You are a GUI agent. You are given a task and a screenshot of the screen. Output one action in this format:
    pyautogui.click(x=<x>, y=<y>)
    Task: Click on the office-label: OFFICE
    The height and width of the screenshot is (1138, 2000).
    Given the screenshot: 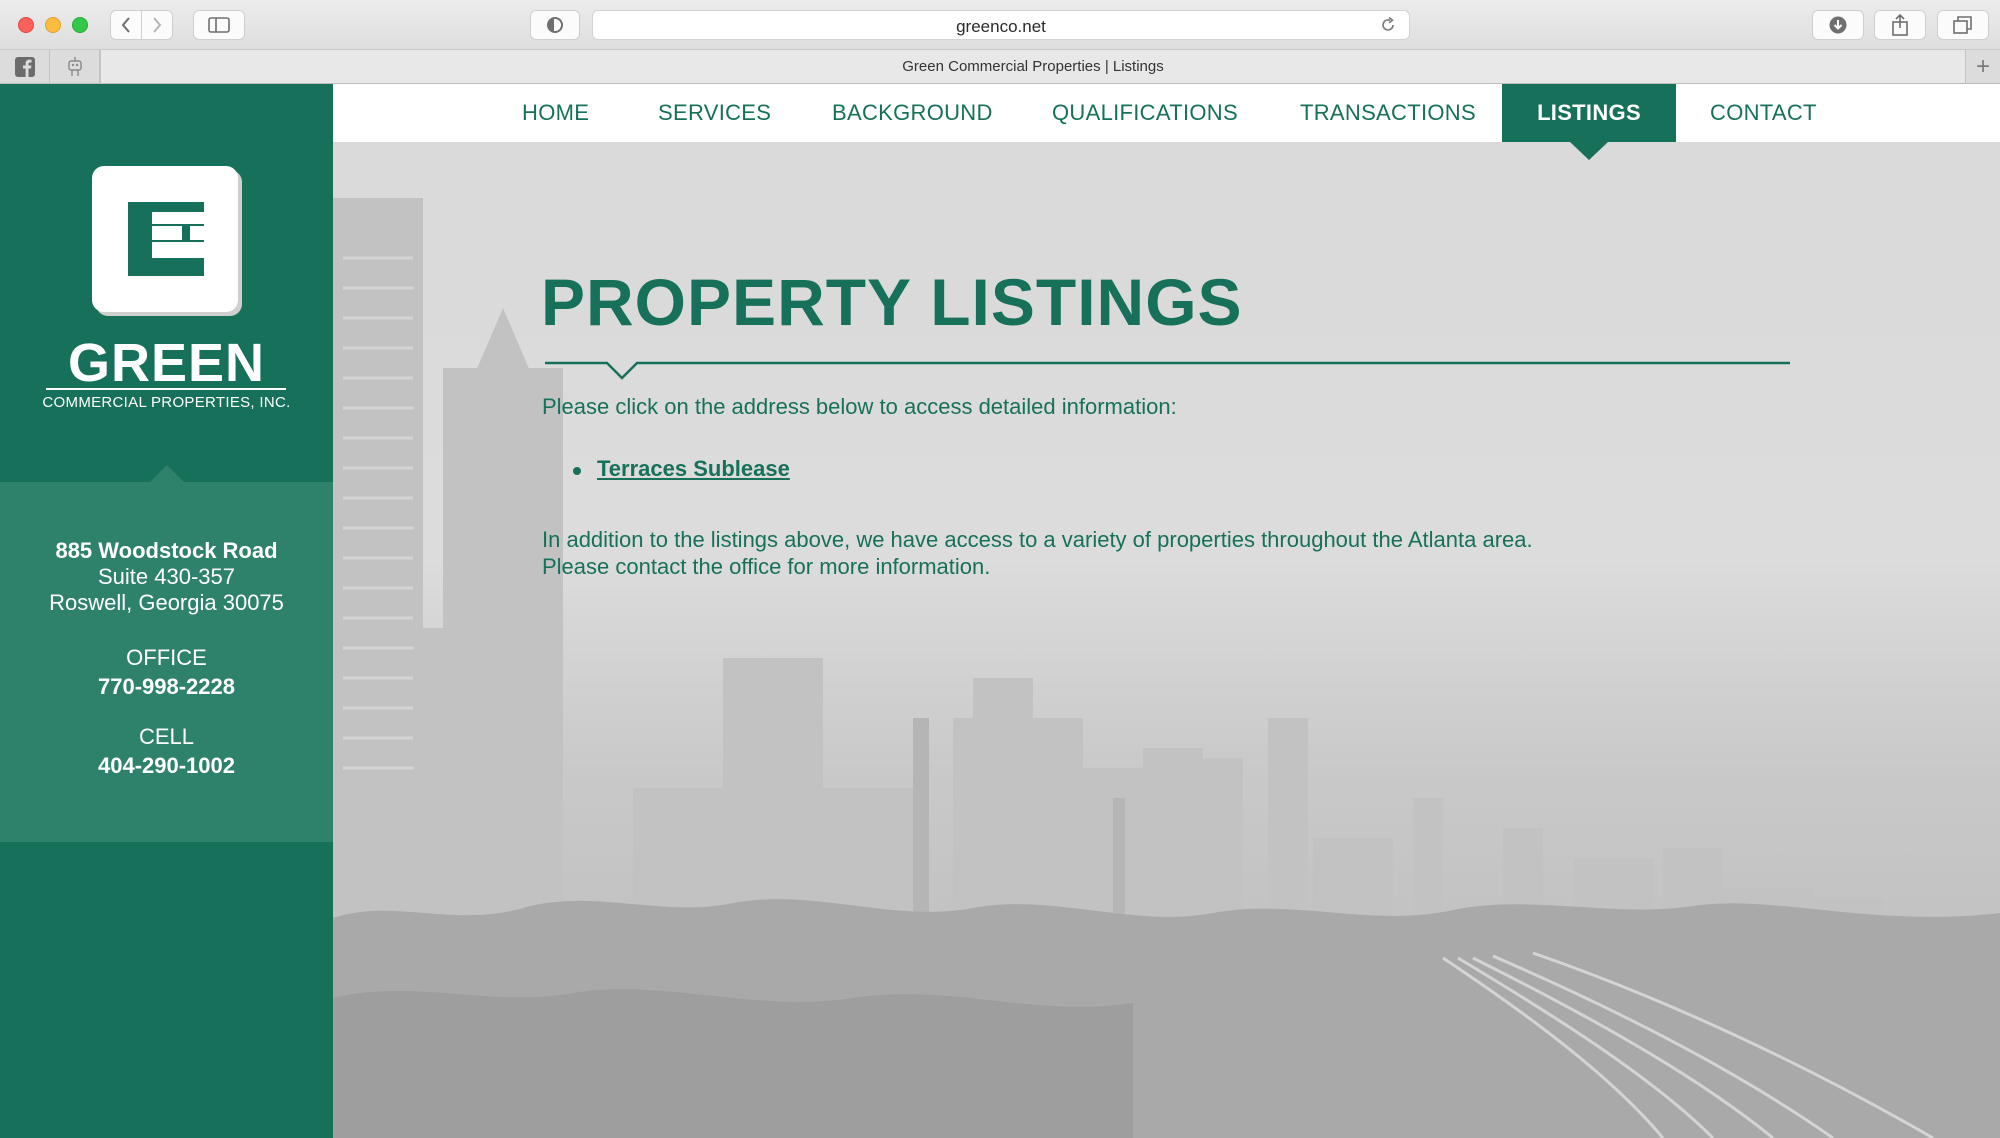 What is the action you would take?
    pyautogui.click(x=166, y=657)
    